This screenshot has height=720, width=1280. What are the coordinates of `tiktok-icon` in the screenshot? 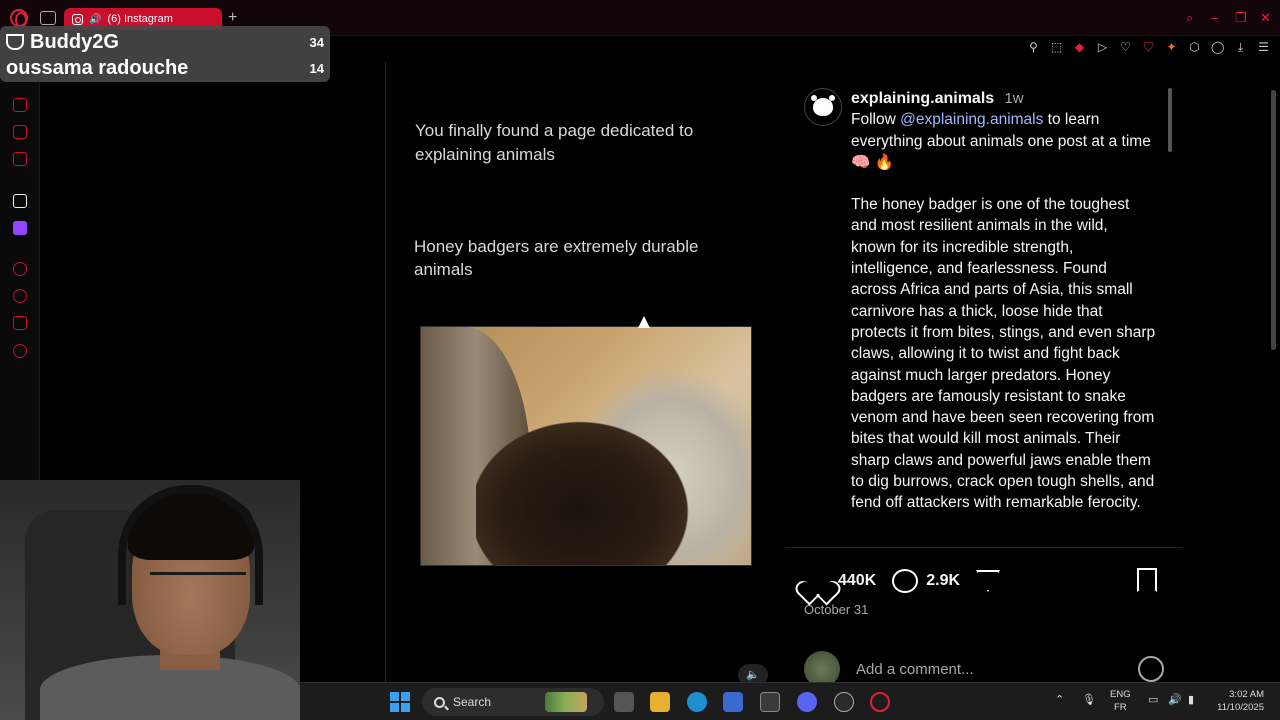 It's located at (20, 201).